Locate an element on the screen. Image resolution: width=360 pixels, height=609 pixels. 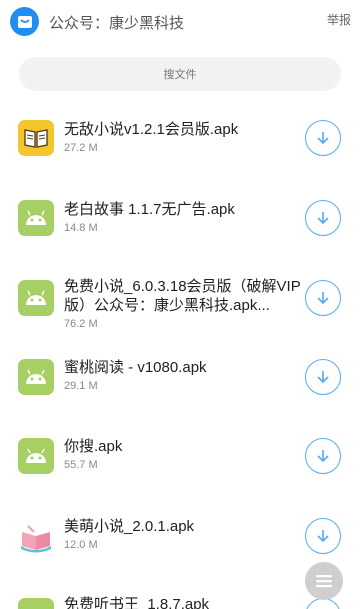
report-link: 举报 is located at coordinates (339, 19).